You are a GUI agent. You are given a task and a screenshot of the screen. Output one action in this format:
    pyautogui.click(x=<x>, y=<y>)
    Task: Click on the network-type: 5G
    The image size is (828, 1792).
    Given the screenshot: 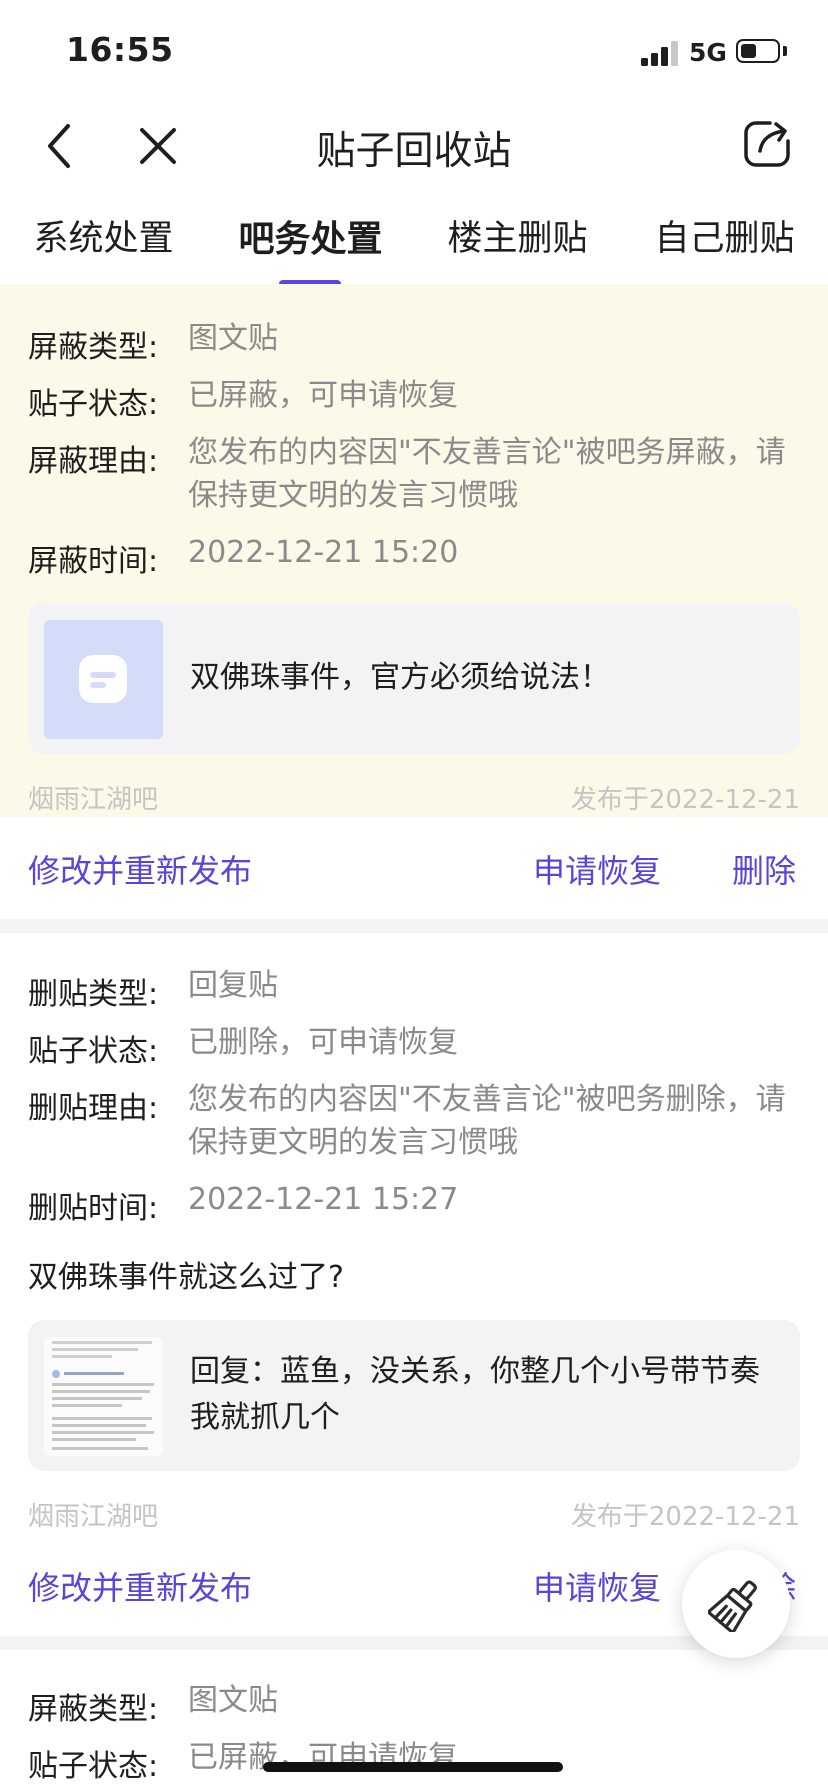 What is the action you would take?
    pyautogui.click(x=708, y=52)
    